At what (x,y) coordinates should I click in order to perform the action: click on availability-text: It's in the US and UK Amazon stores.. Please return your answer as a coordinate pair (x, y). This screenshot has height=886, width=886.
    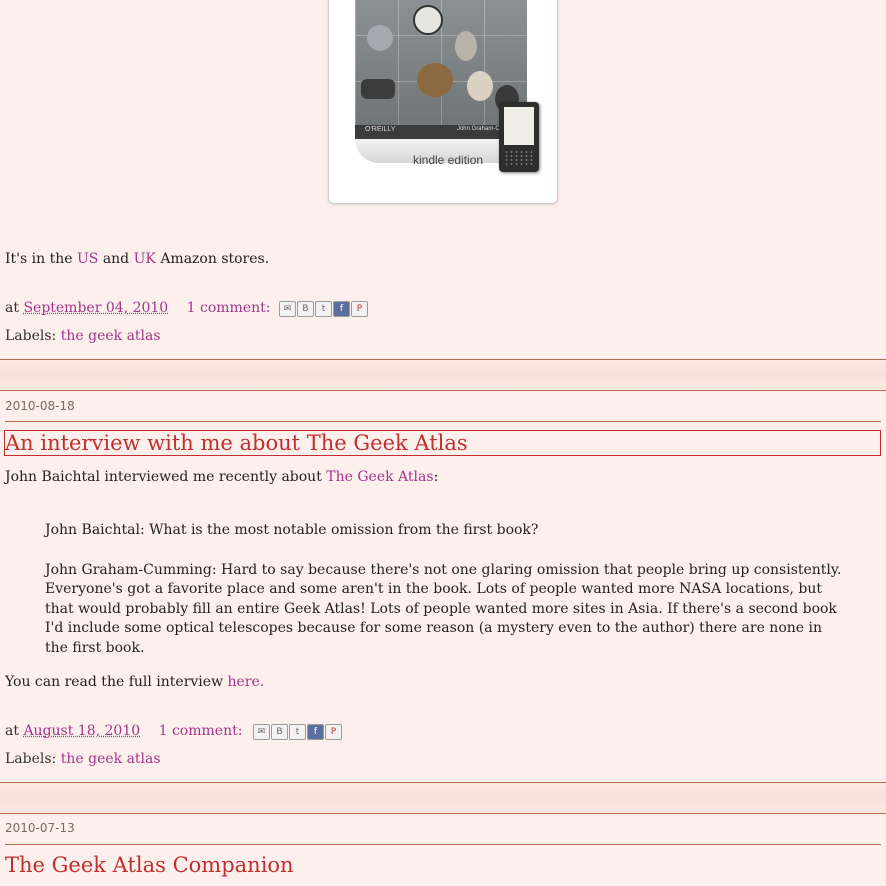
    Looking at the image, I should click on (137, 259).